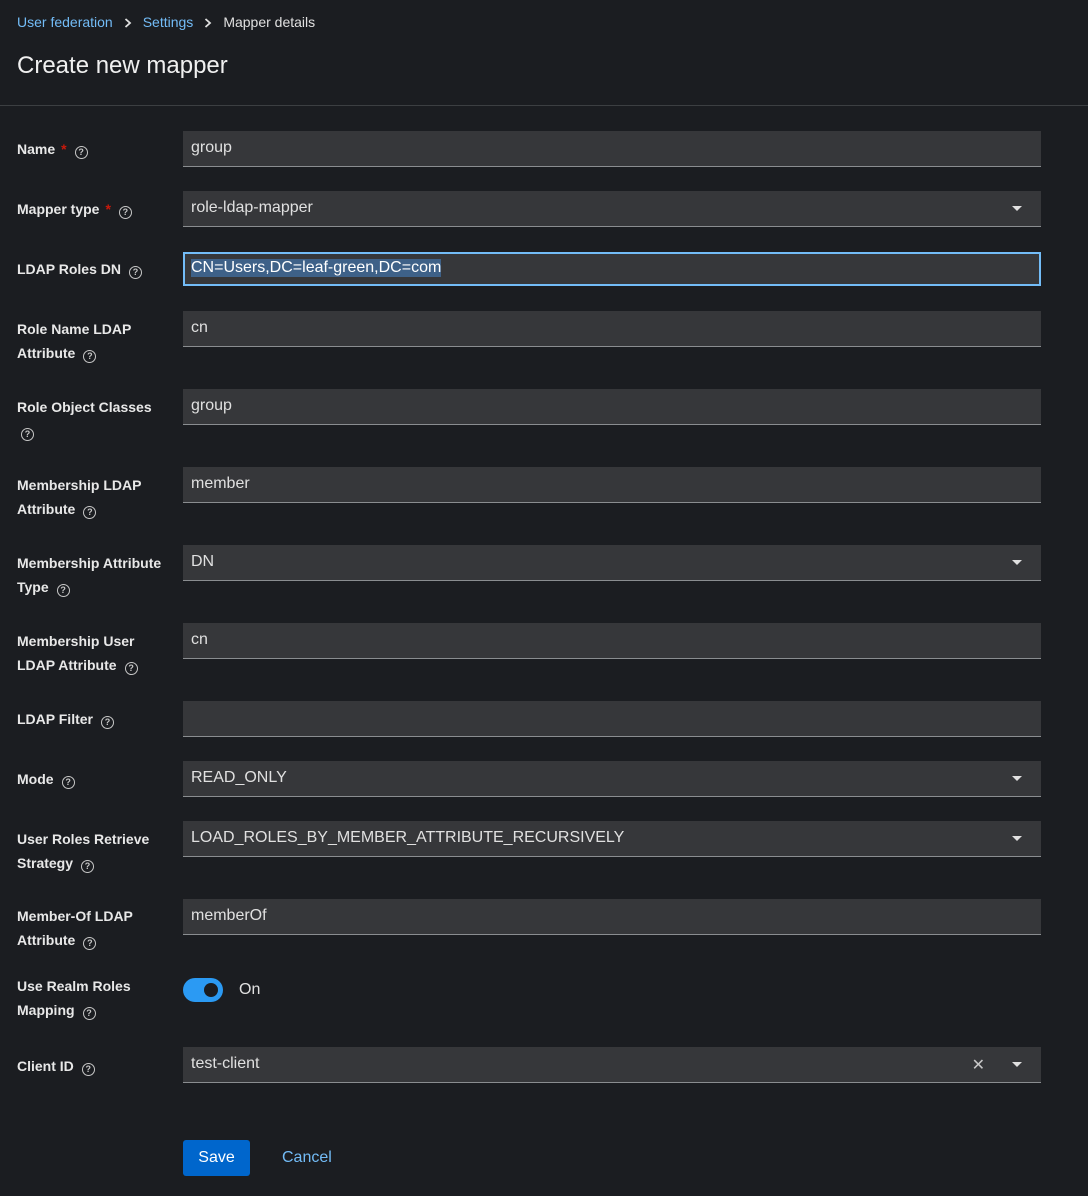 Image resolution: width=1088 pixels, height=1196 pixels. Describe the element at coordinates (612, 329) in the screenshot. I see `role-name-attr-input: cn` at that location.